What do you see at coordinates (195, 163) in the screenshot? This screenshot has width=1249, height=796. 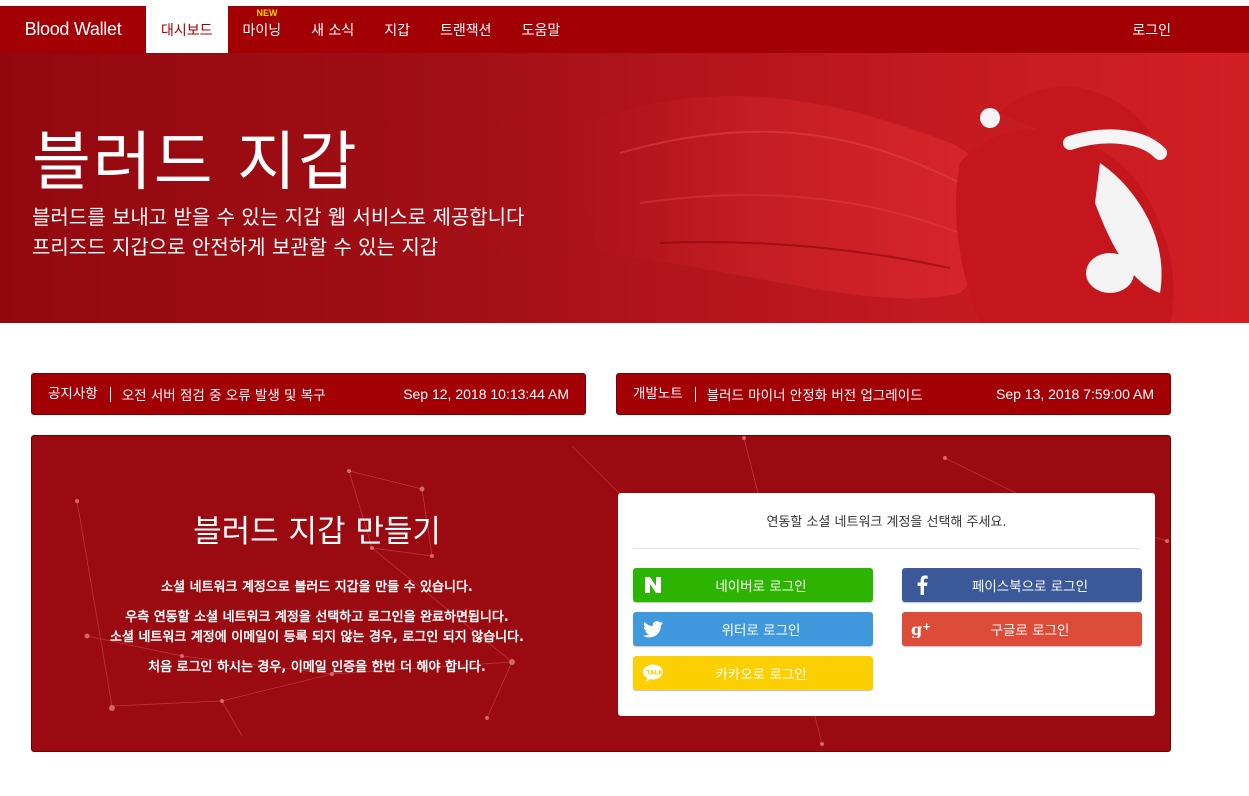 I see `hero-title: 블러드 지갑` at bounding box center [195, 163].